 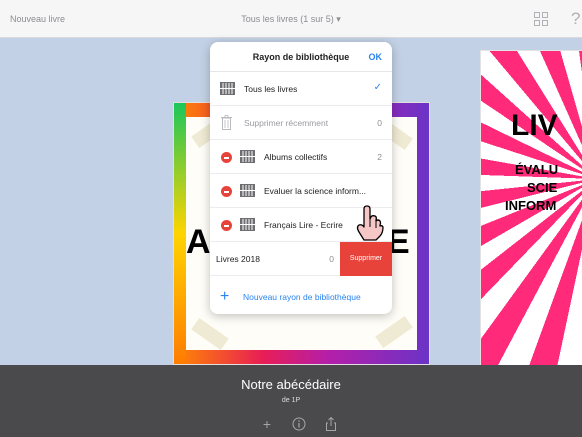 What do you see at coordinates (226, 122) in the screenshot?
I see `trash-icon` at bounding box center [226, 122].